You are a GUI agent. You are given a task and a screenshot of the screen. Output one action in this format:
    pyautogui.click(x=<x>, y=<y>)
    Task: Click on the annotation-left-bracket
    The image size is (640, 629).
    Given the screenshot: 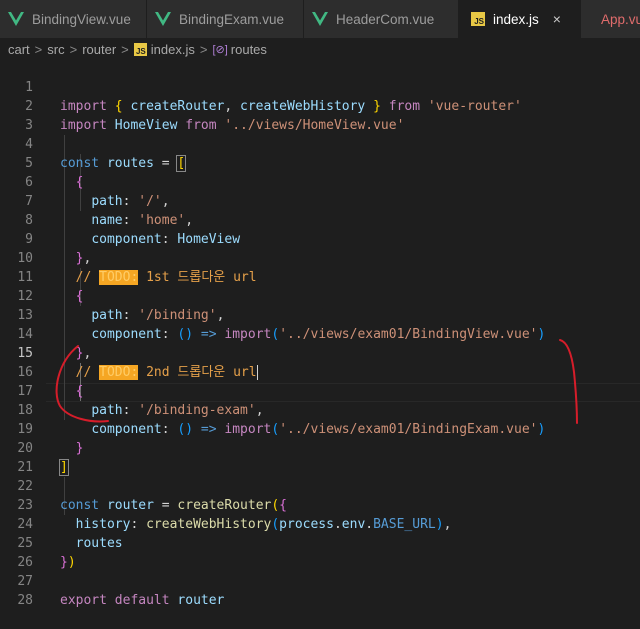 What is the action you would take?
    pyautogui.click(x=82, y=384)
    